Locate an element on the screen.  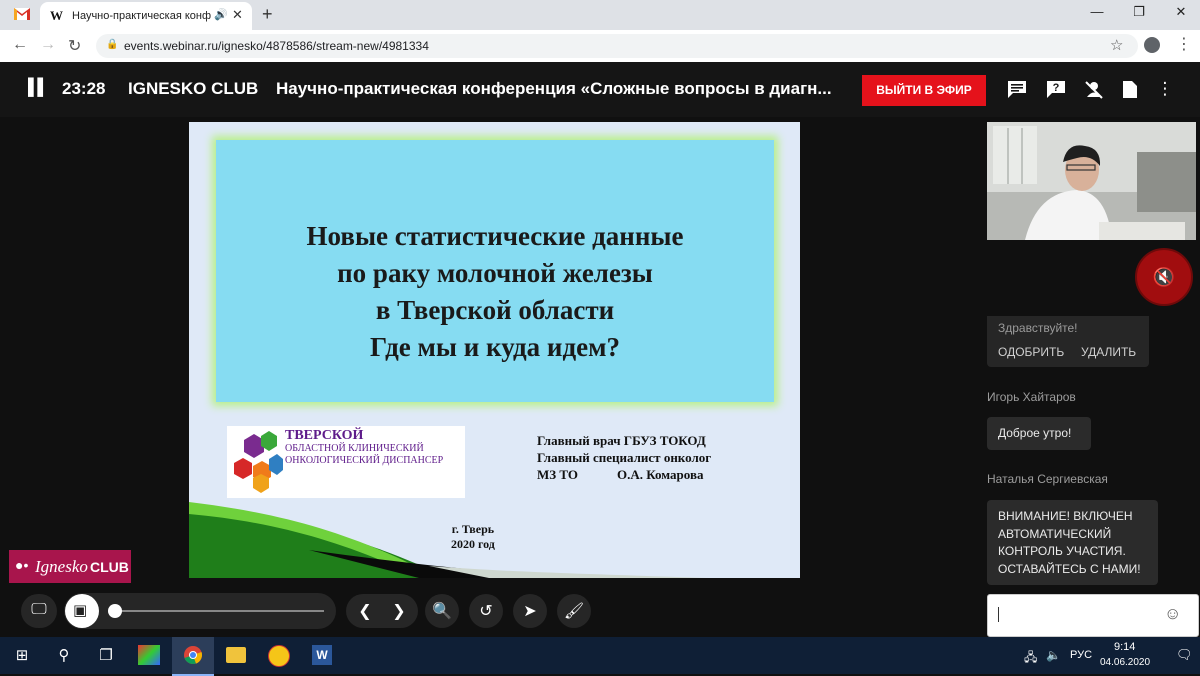
approve-button: ОДОБРИТЬ is located at coordinates (1031, 352).